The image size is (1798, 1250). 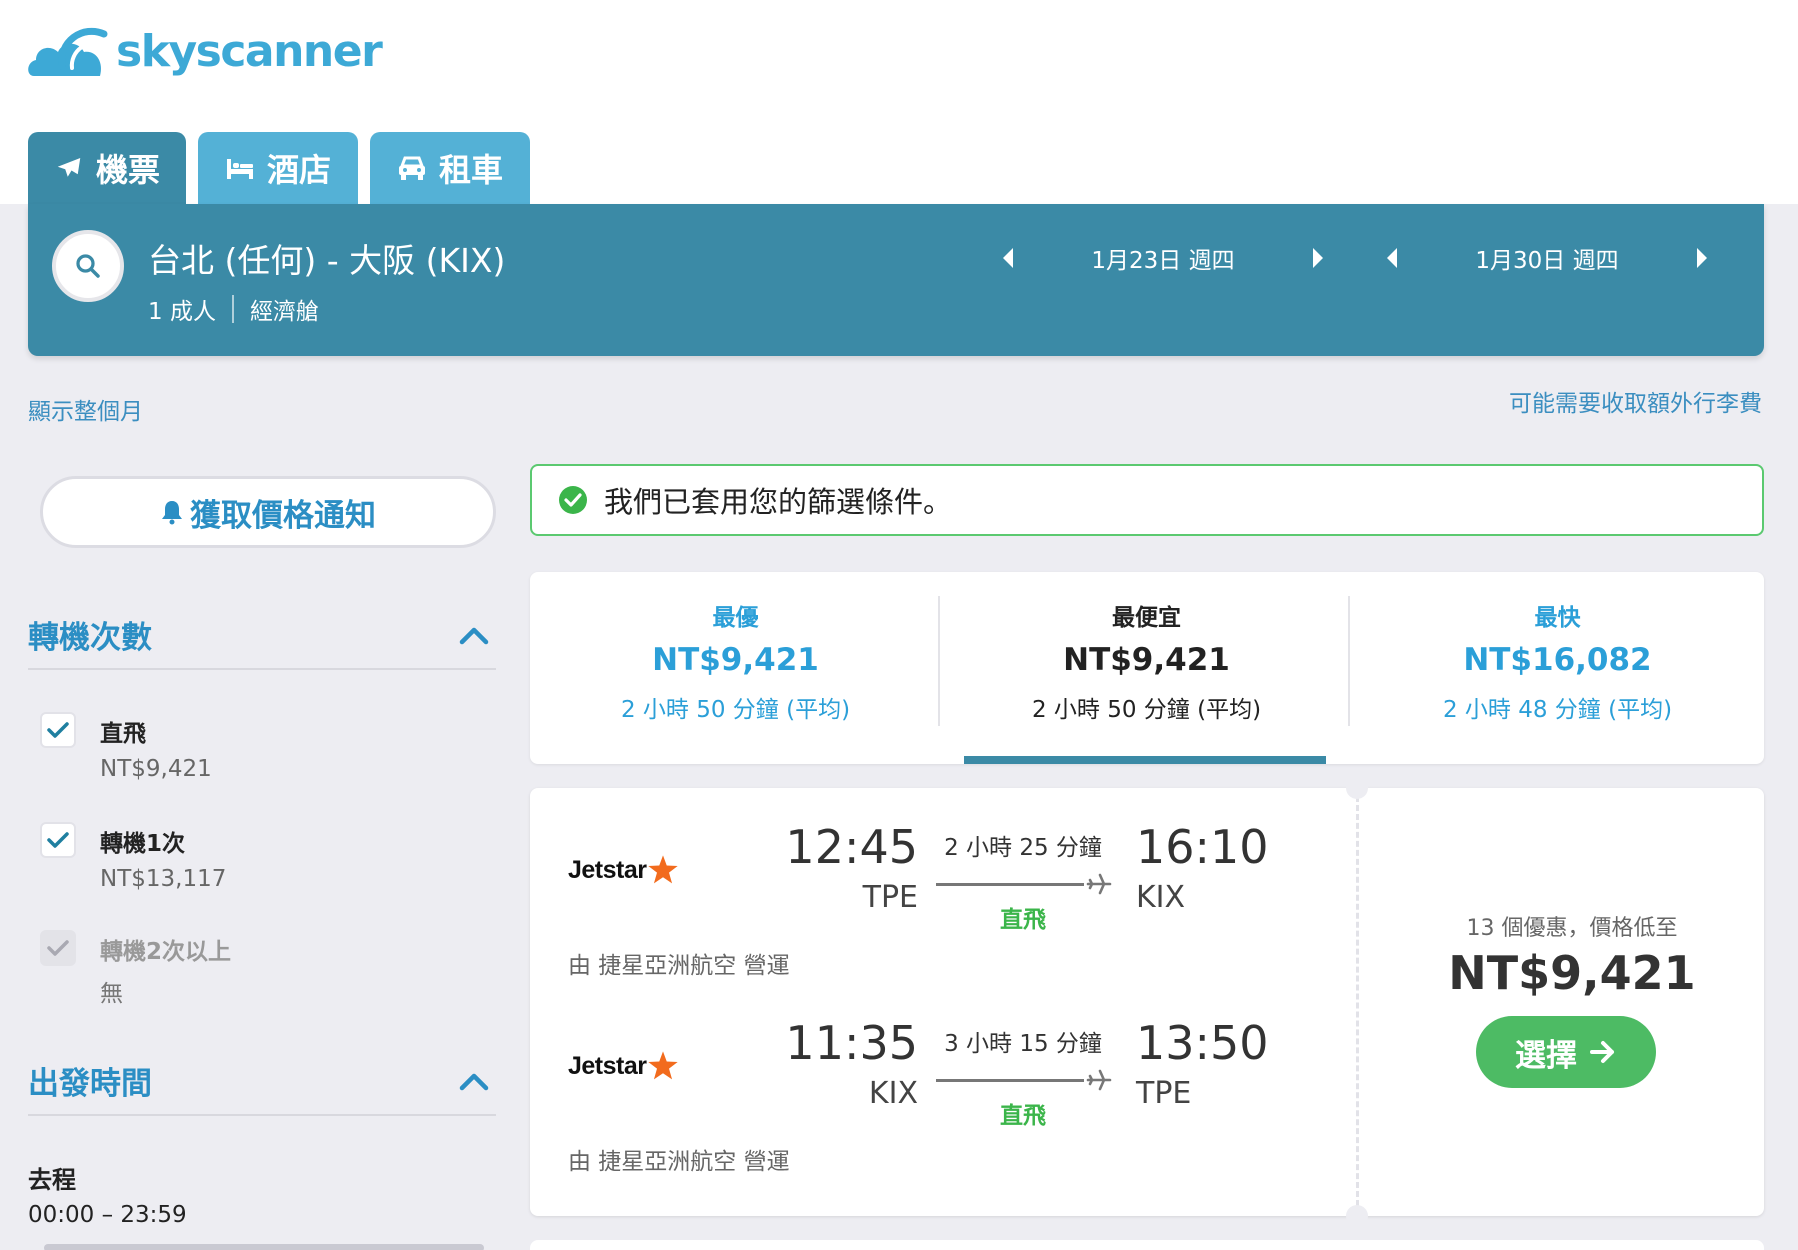 I want to click on price-alert-label: 獲取價格通知, so click(x=283, y=515).